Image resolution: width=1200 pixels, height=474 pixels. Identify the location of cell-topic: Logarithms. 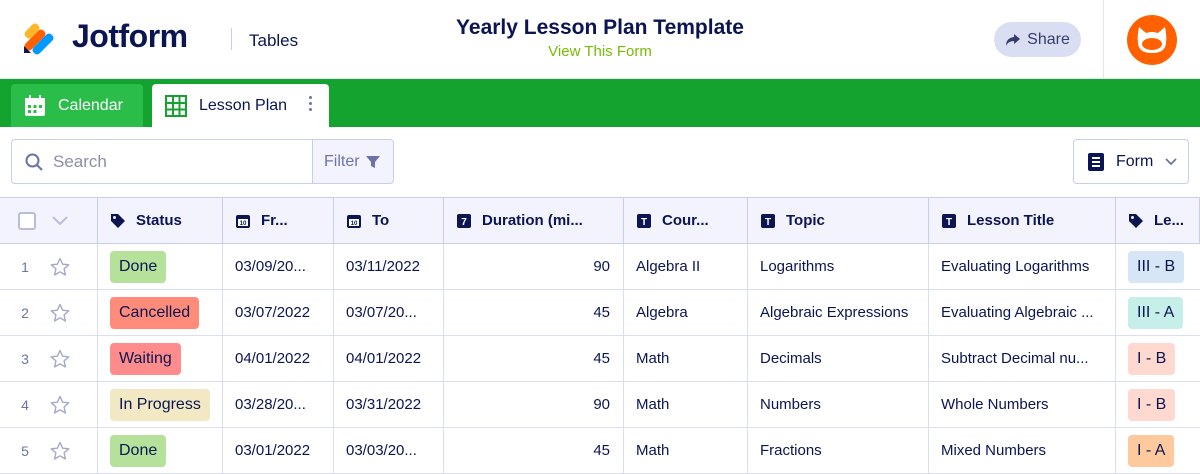
(838, 266).